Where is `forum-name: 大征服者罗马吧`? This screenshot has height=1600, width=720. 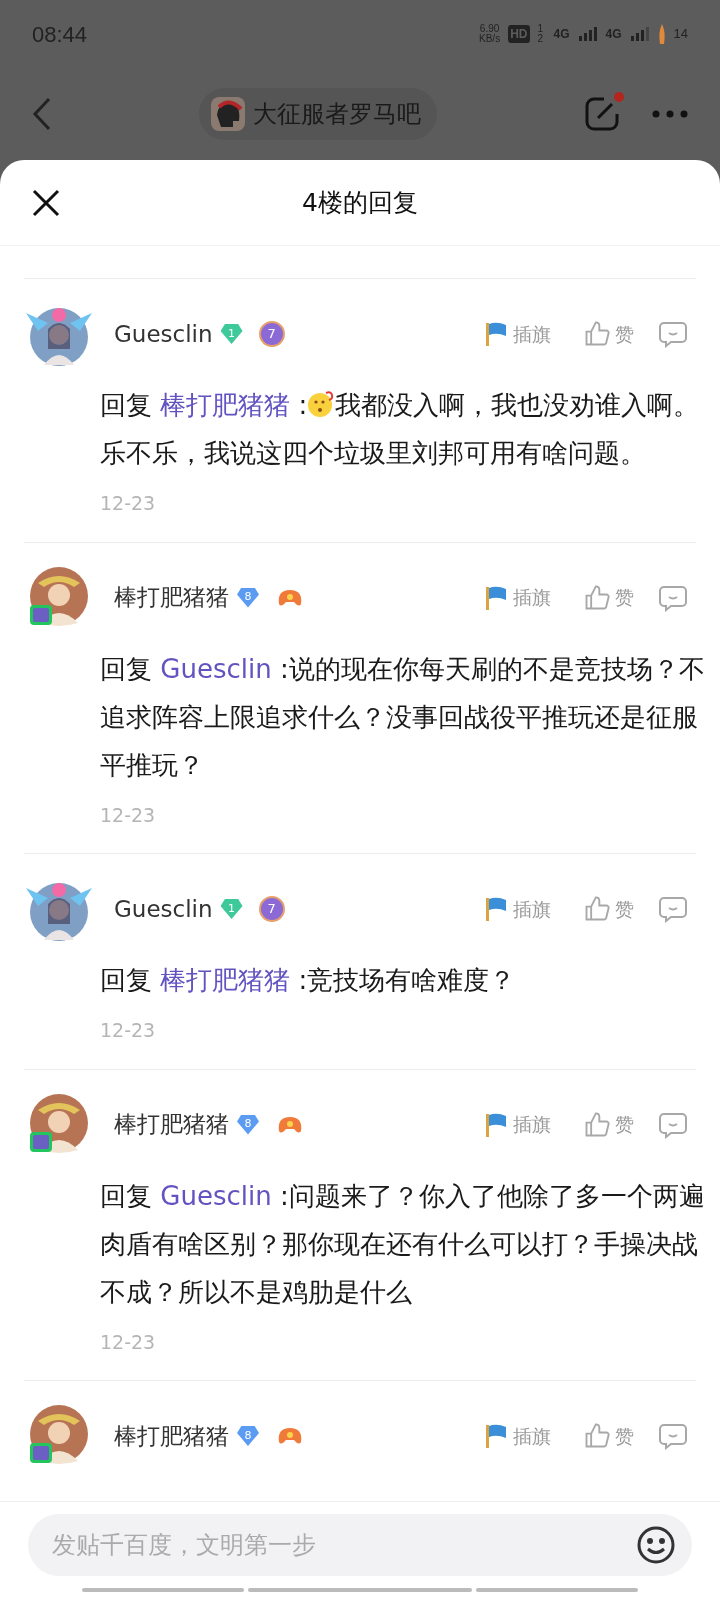
forum-name: 大征服者罗马吧 is located at coordinates (337, 114).